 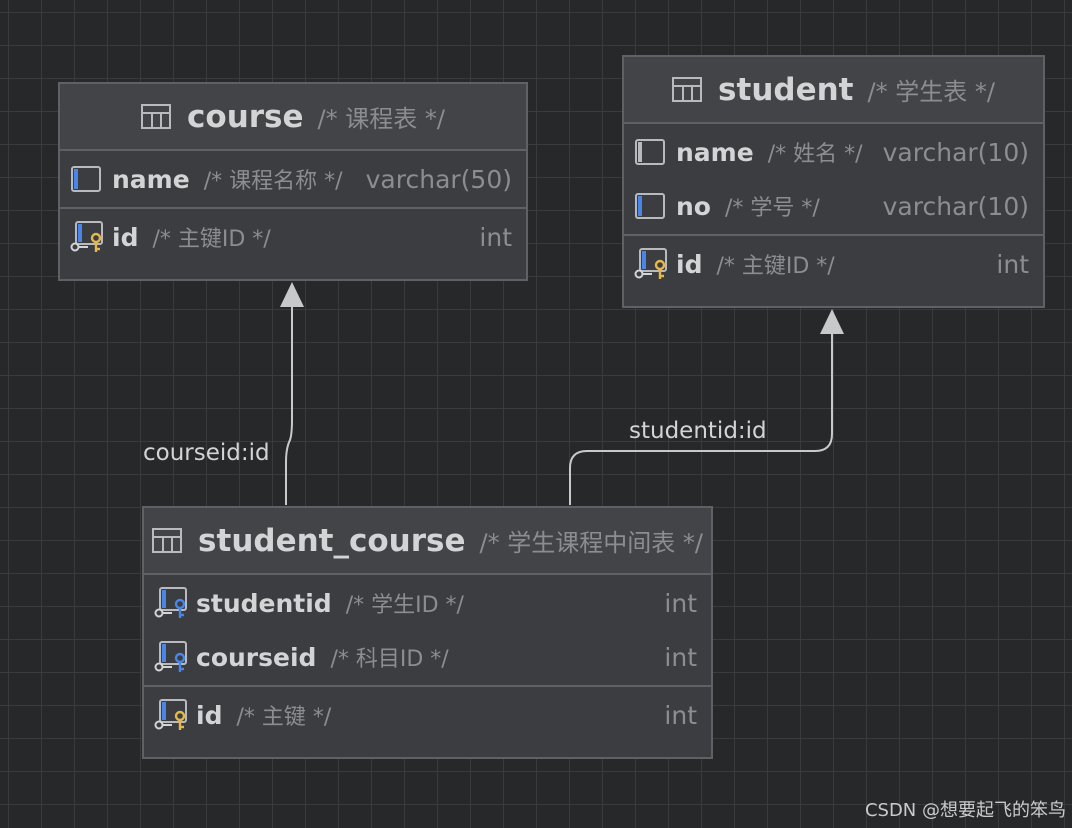 What do you see at coordinates (292, 294) in the screenshot?
I see `course-arrowhead` at bounding box center [292, 294].